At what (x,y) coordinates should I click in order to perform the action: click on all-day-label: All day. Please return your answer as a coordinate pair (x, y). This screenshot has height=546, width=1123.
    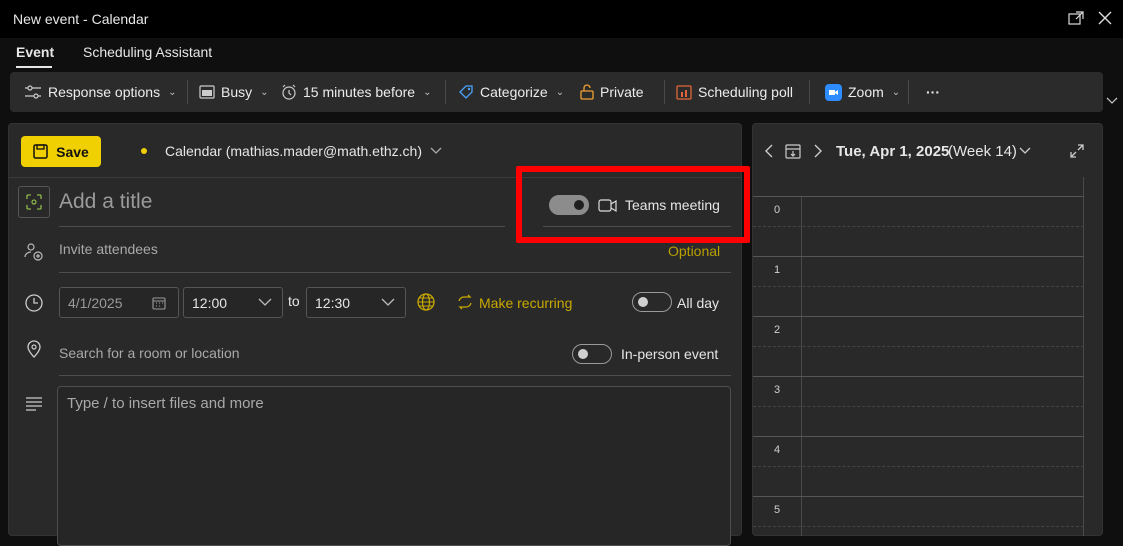
    Looking at the image, I should click on (698, 303).